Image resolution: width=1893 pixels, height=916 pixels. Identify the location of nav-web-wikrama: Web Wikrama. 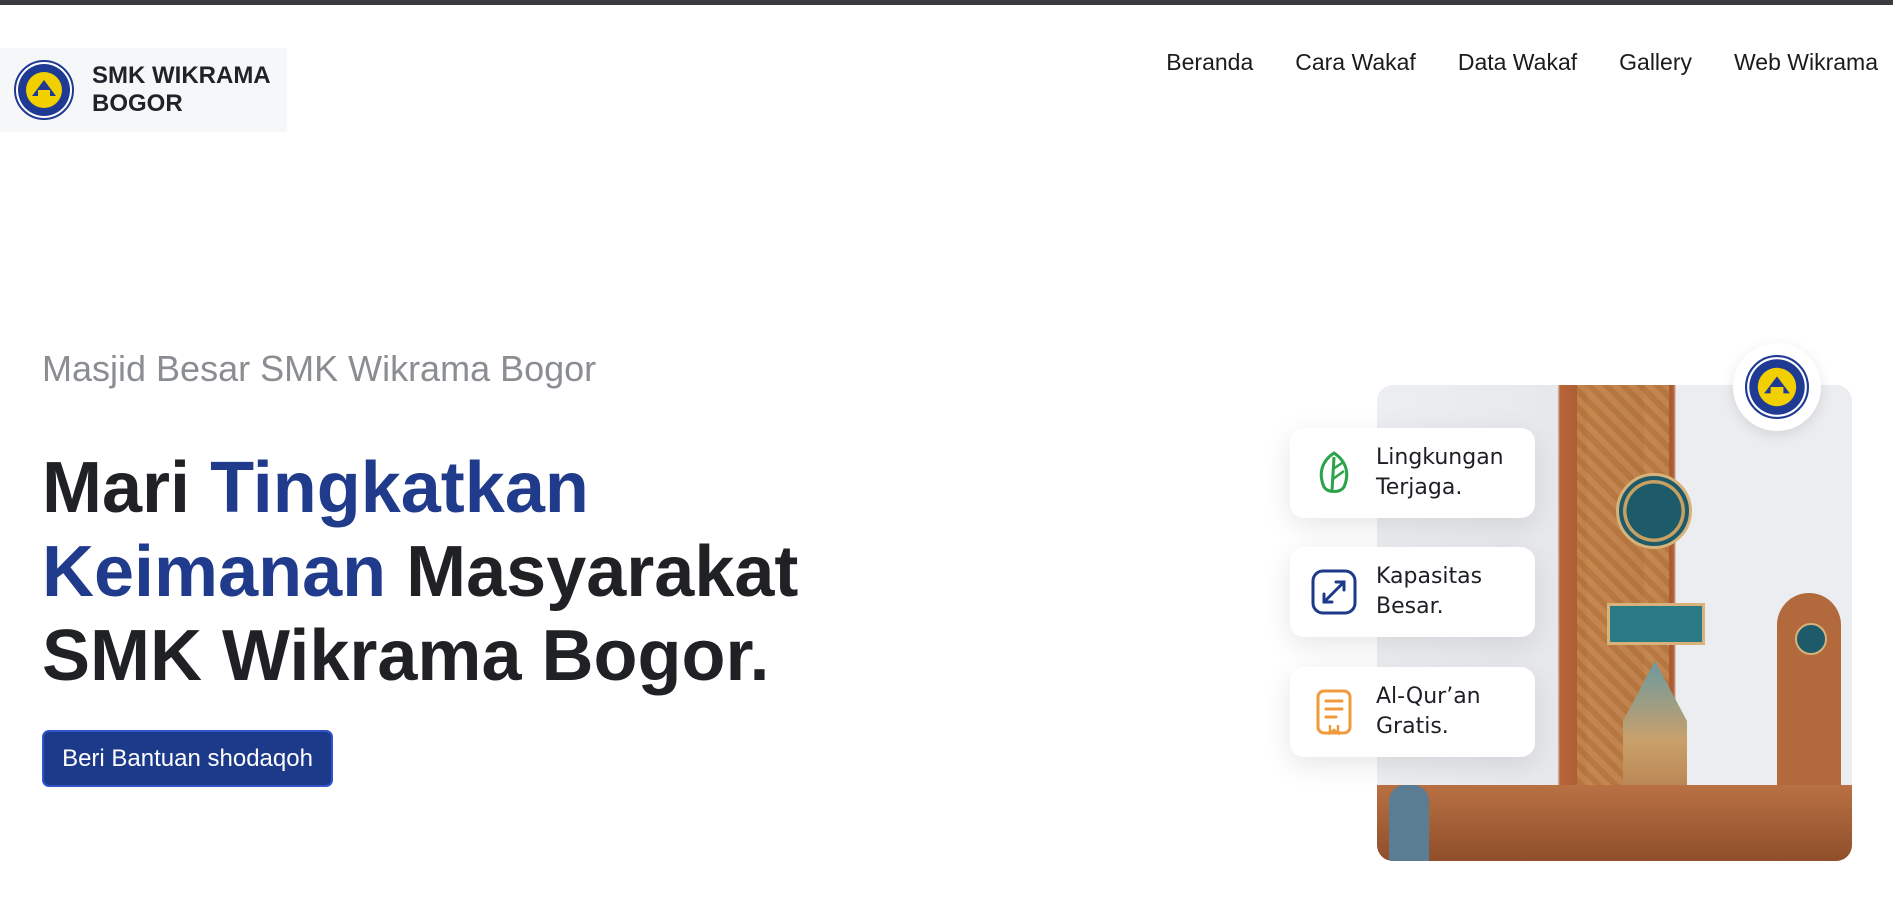
(1806, 62).